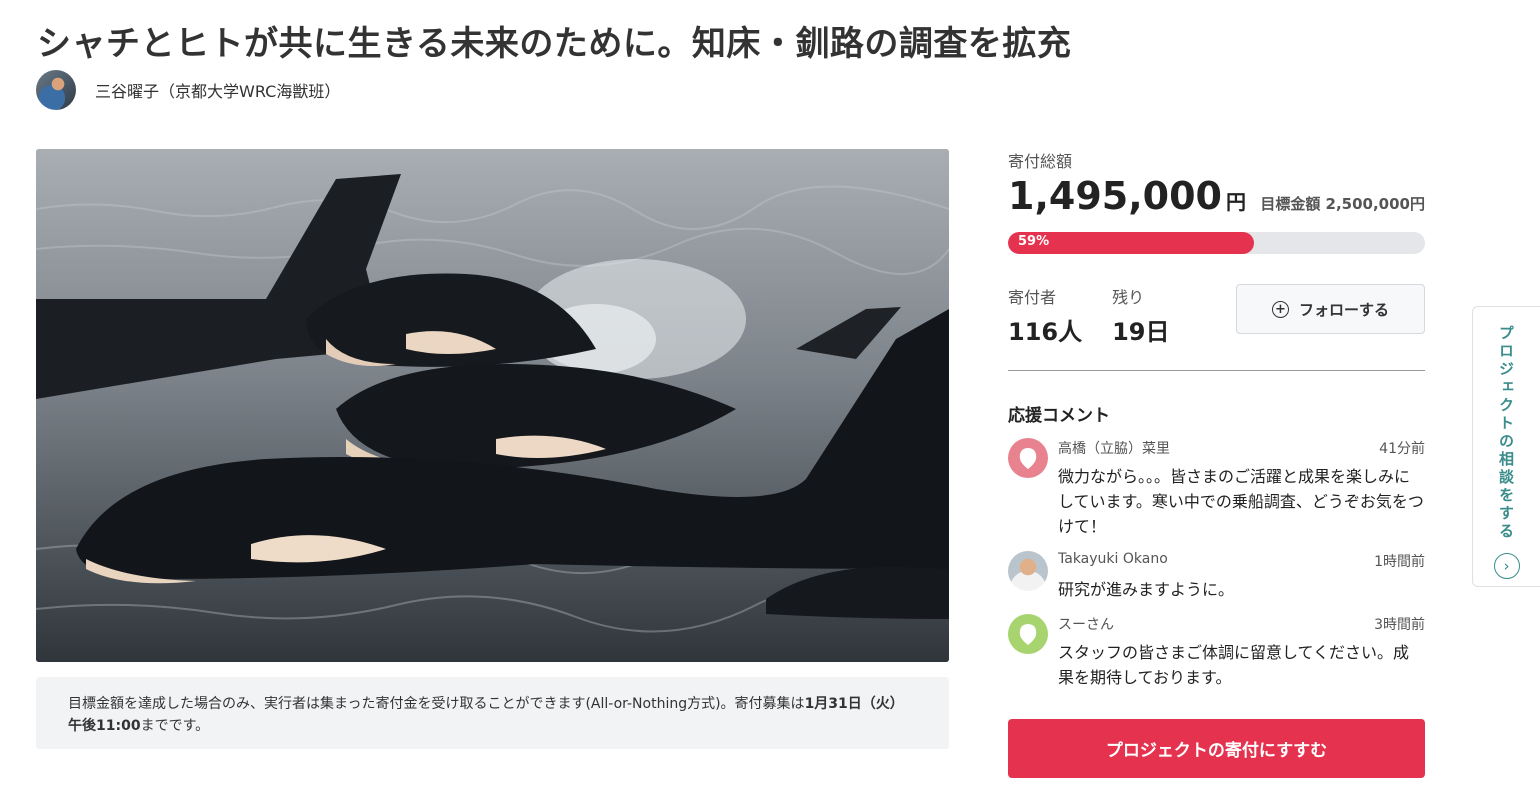 The height and width of the screenshot is (787, 1540). Describe the element at coordinates (1216, 243) in the screenshot. I see `progress-bar: 59%` at that location.